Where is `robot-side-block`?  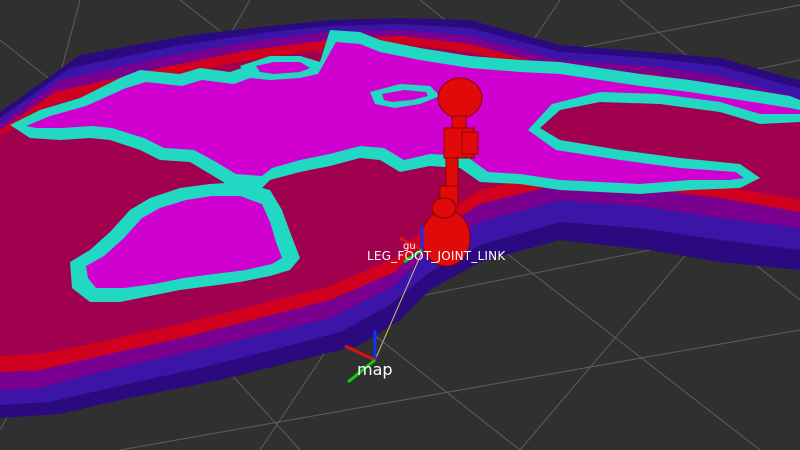 robot-side-block is located at coordinates (470, 143).